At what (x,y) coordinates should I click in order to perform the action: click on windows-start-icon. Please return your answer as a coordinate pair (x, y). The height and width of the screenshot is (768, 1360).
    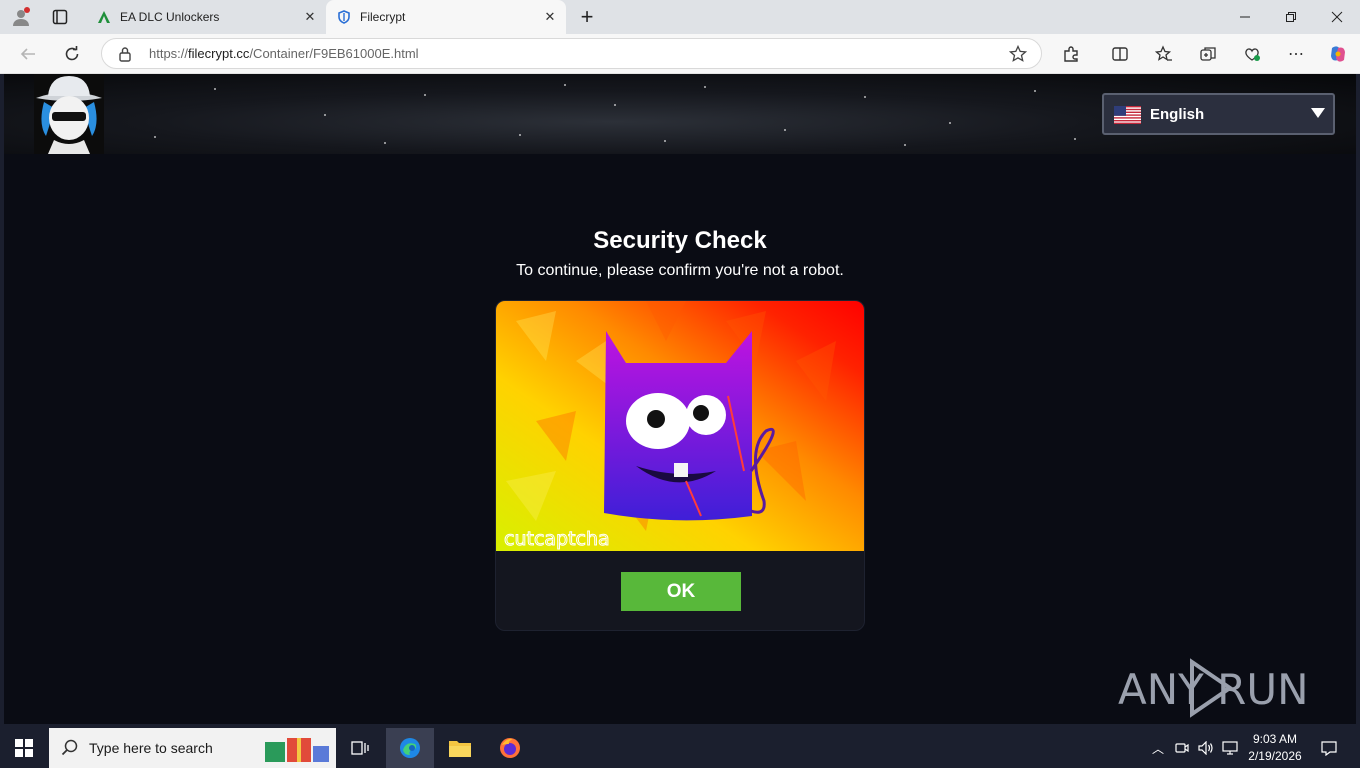
    Looking at the image, I should click on (24, 748).